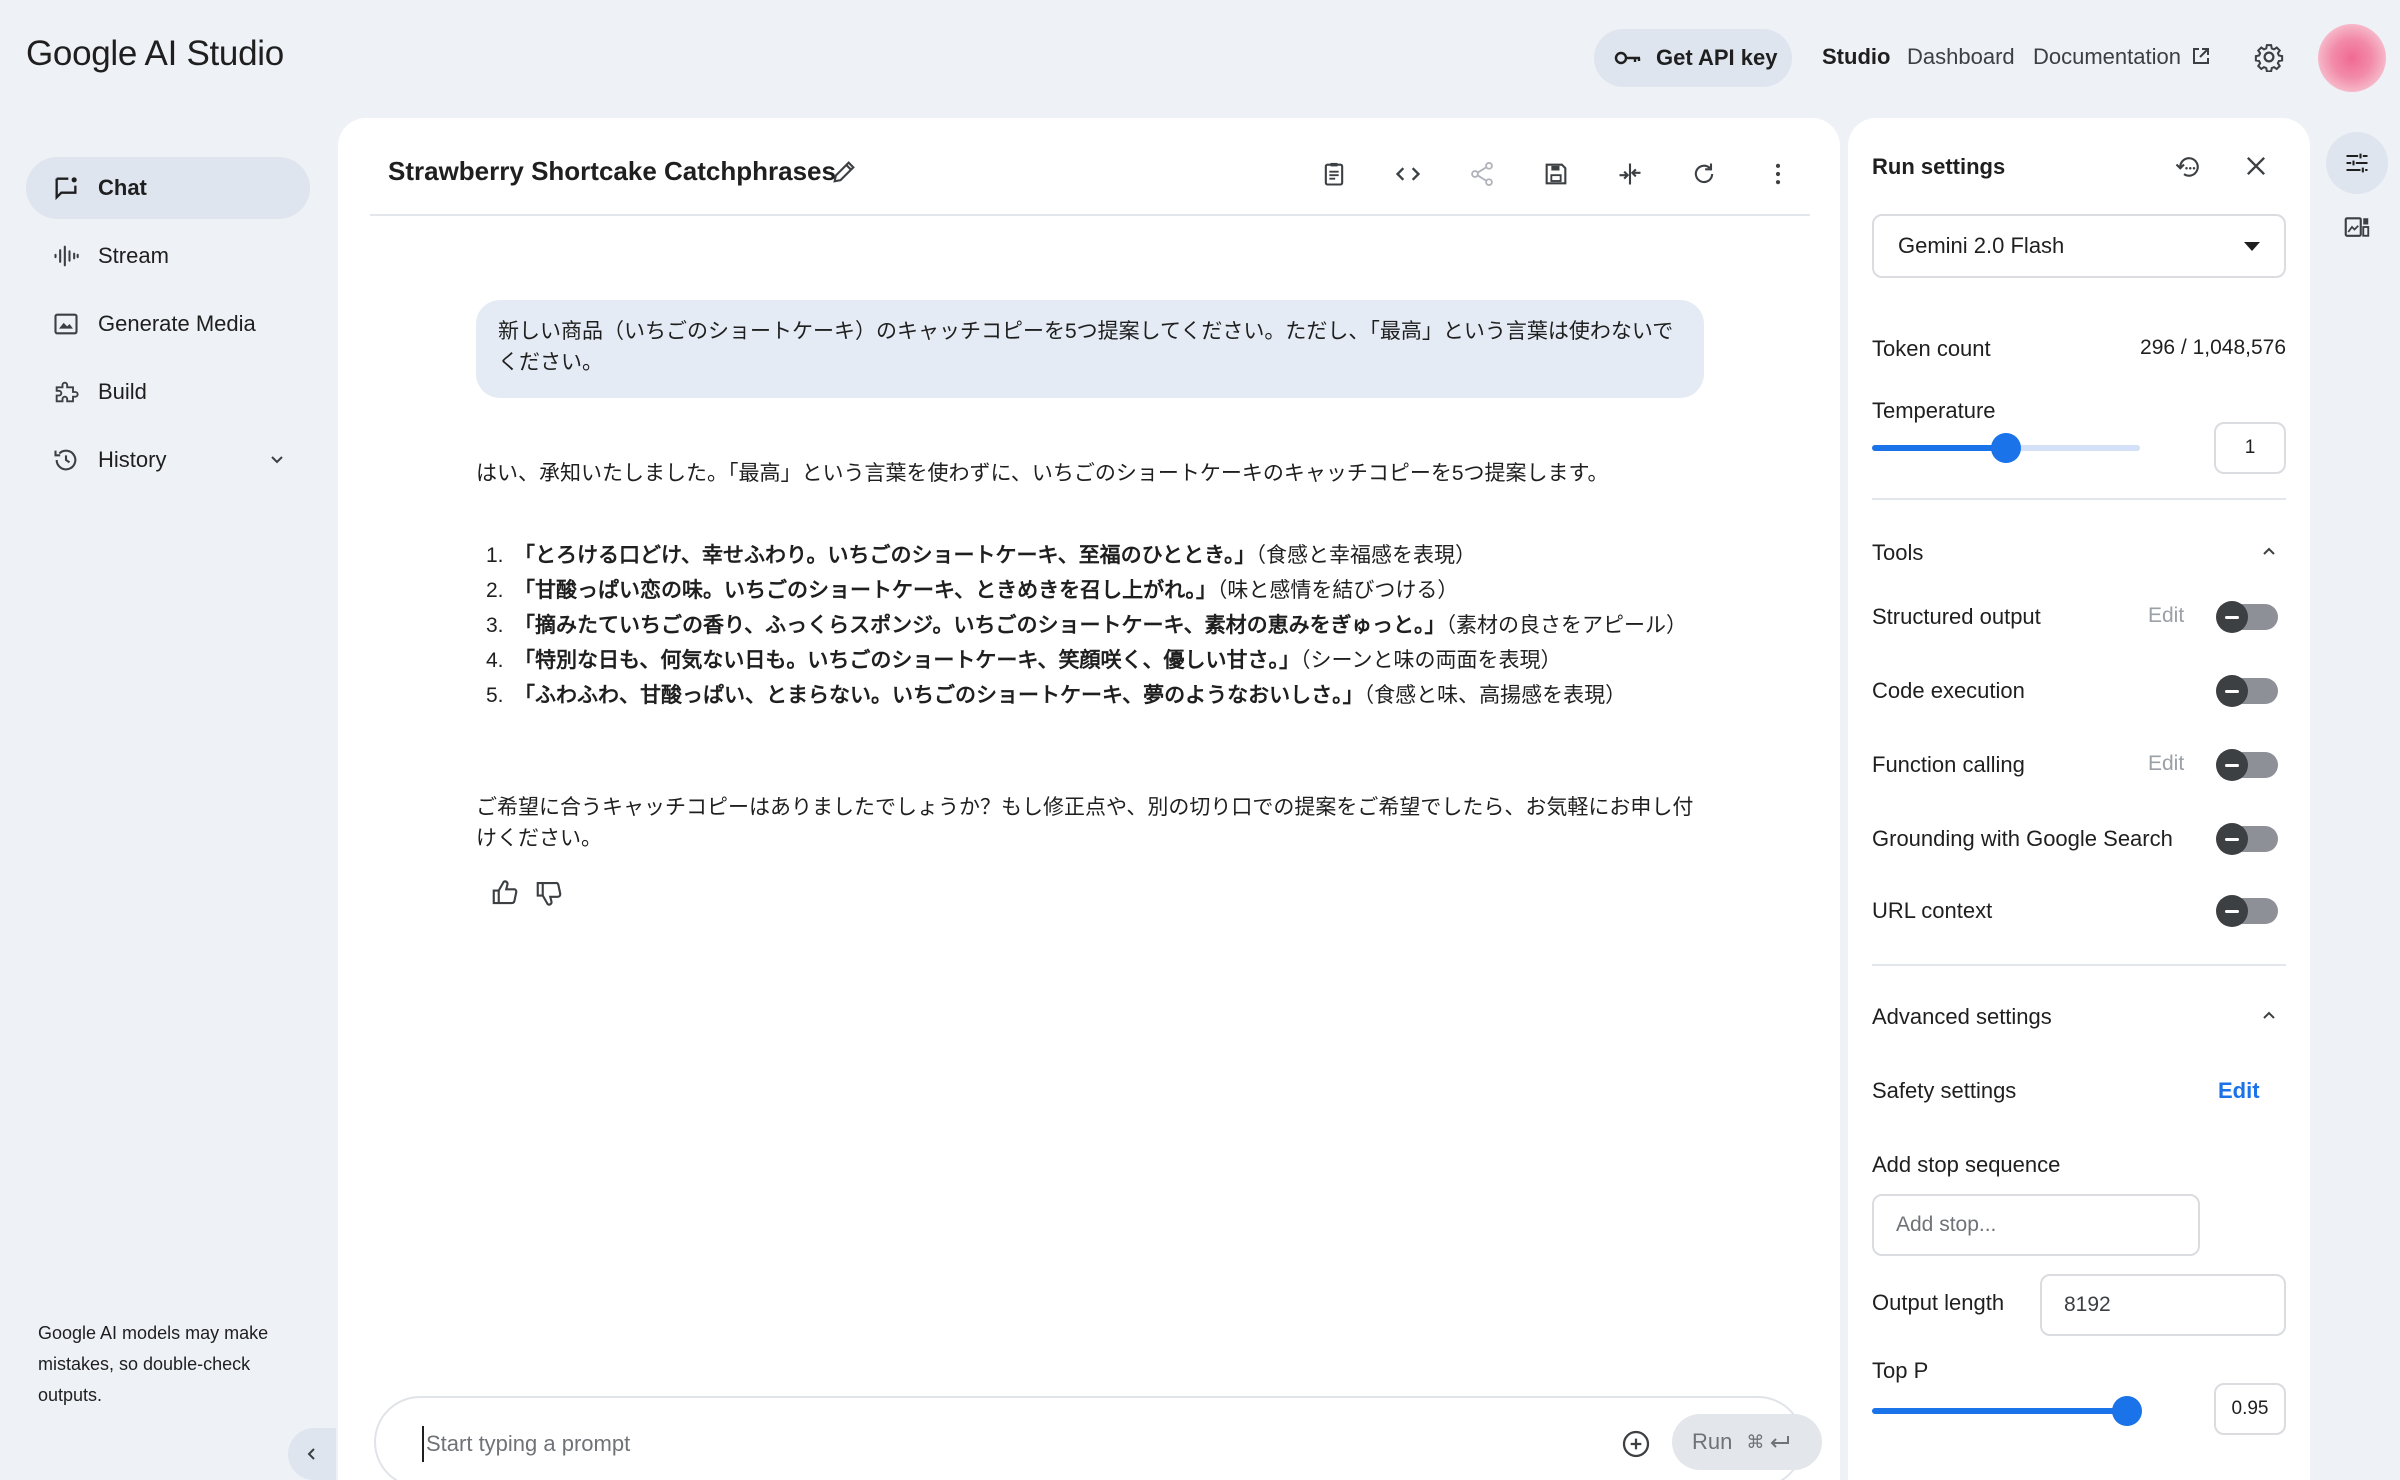  I want to click on avatar, so click(2352, 58).